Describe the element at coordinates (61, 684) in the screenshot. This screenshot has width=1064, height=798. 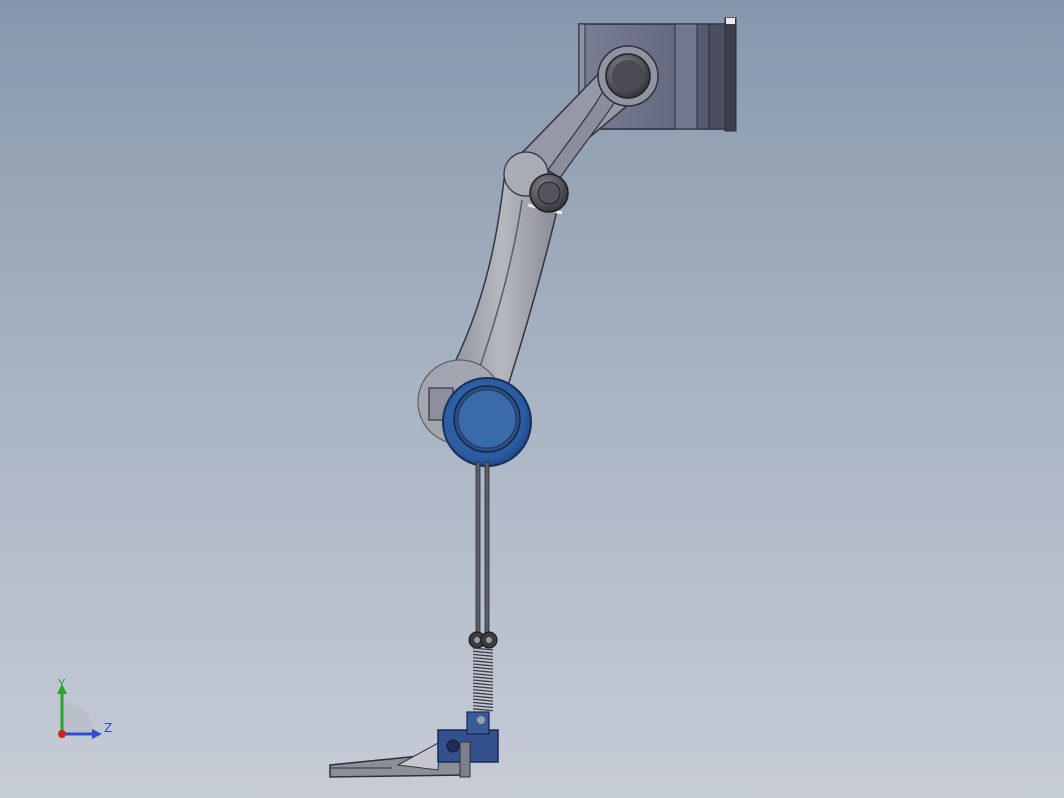
I see `y-axis-label: Y` at that location.